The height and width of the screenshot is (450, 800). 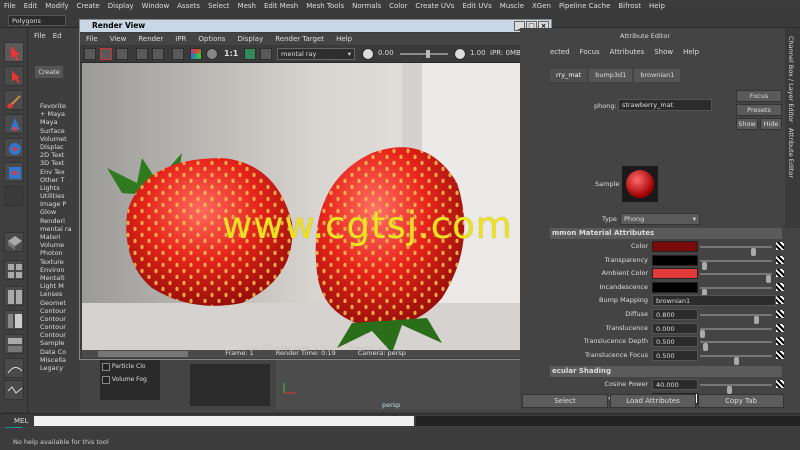 I want to click on tree-item: Contour, so click(x=60, y=327).